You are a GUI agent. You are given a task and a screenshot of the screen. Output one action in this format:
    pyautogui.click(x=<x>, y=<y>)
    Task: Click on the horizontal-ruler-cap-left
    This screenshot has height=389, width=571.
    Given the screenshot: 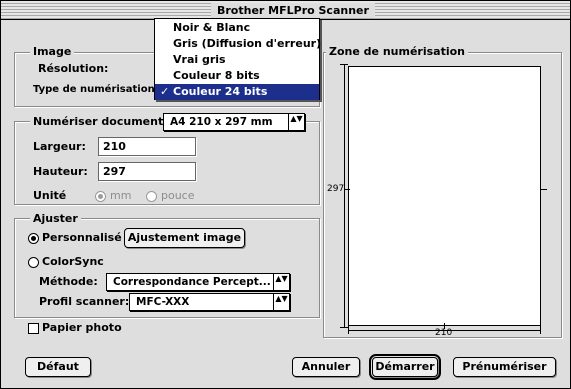 What is the action you would take?
    pyautogui.click(x=348, y=330)
    